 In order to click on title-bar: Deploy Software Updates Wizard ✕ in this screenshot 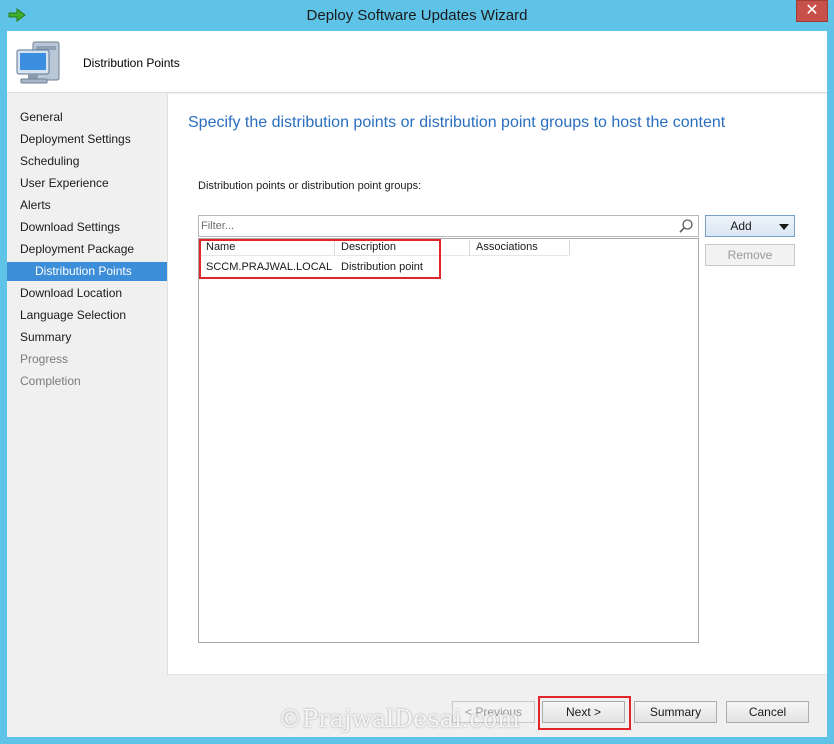, I will do `click(417, 16)`.